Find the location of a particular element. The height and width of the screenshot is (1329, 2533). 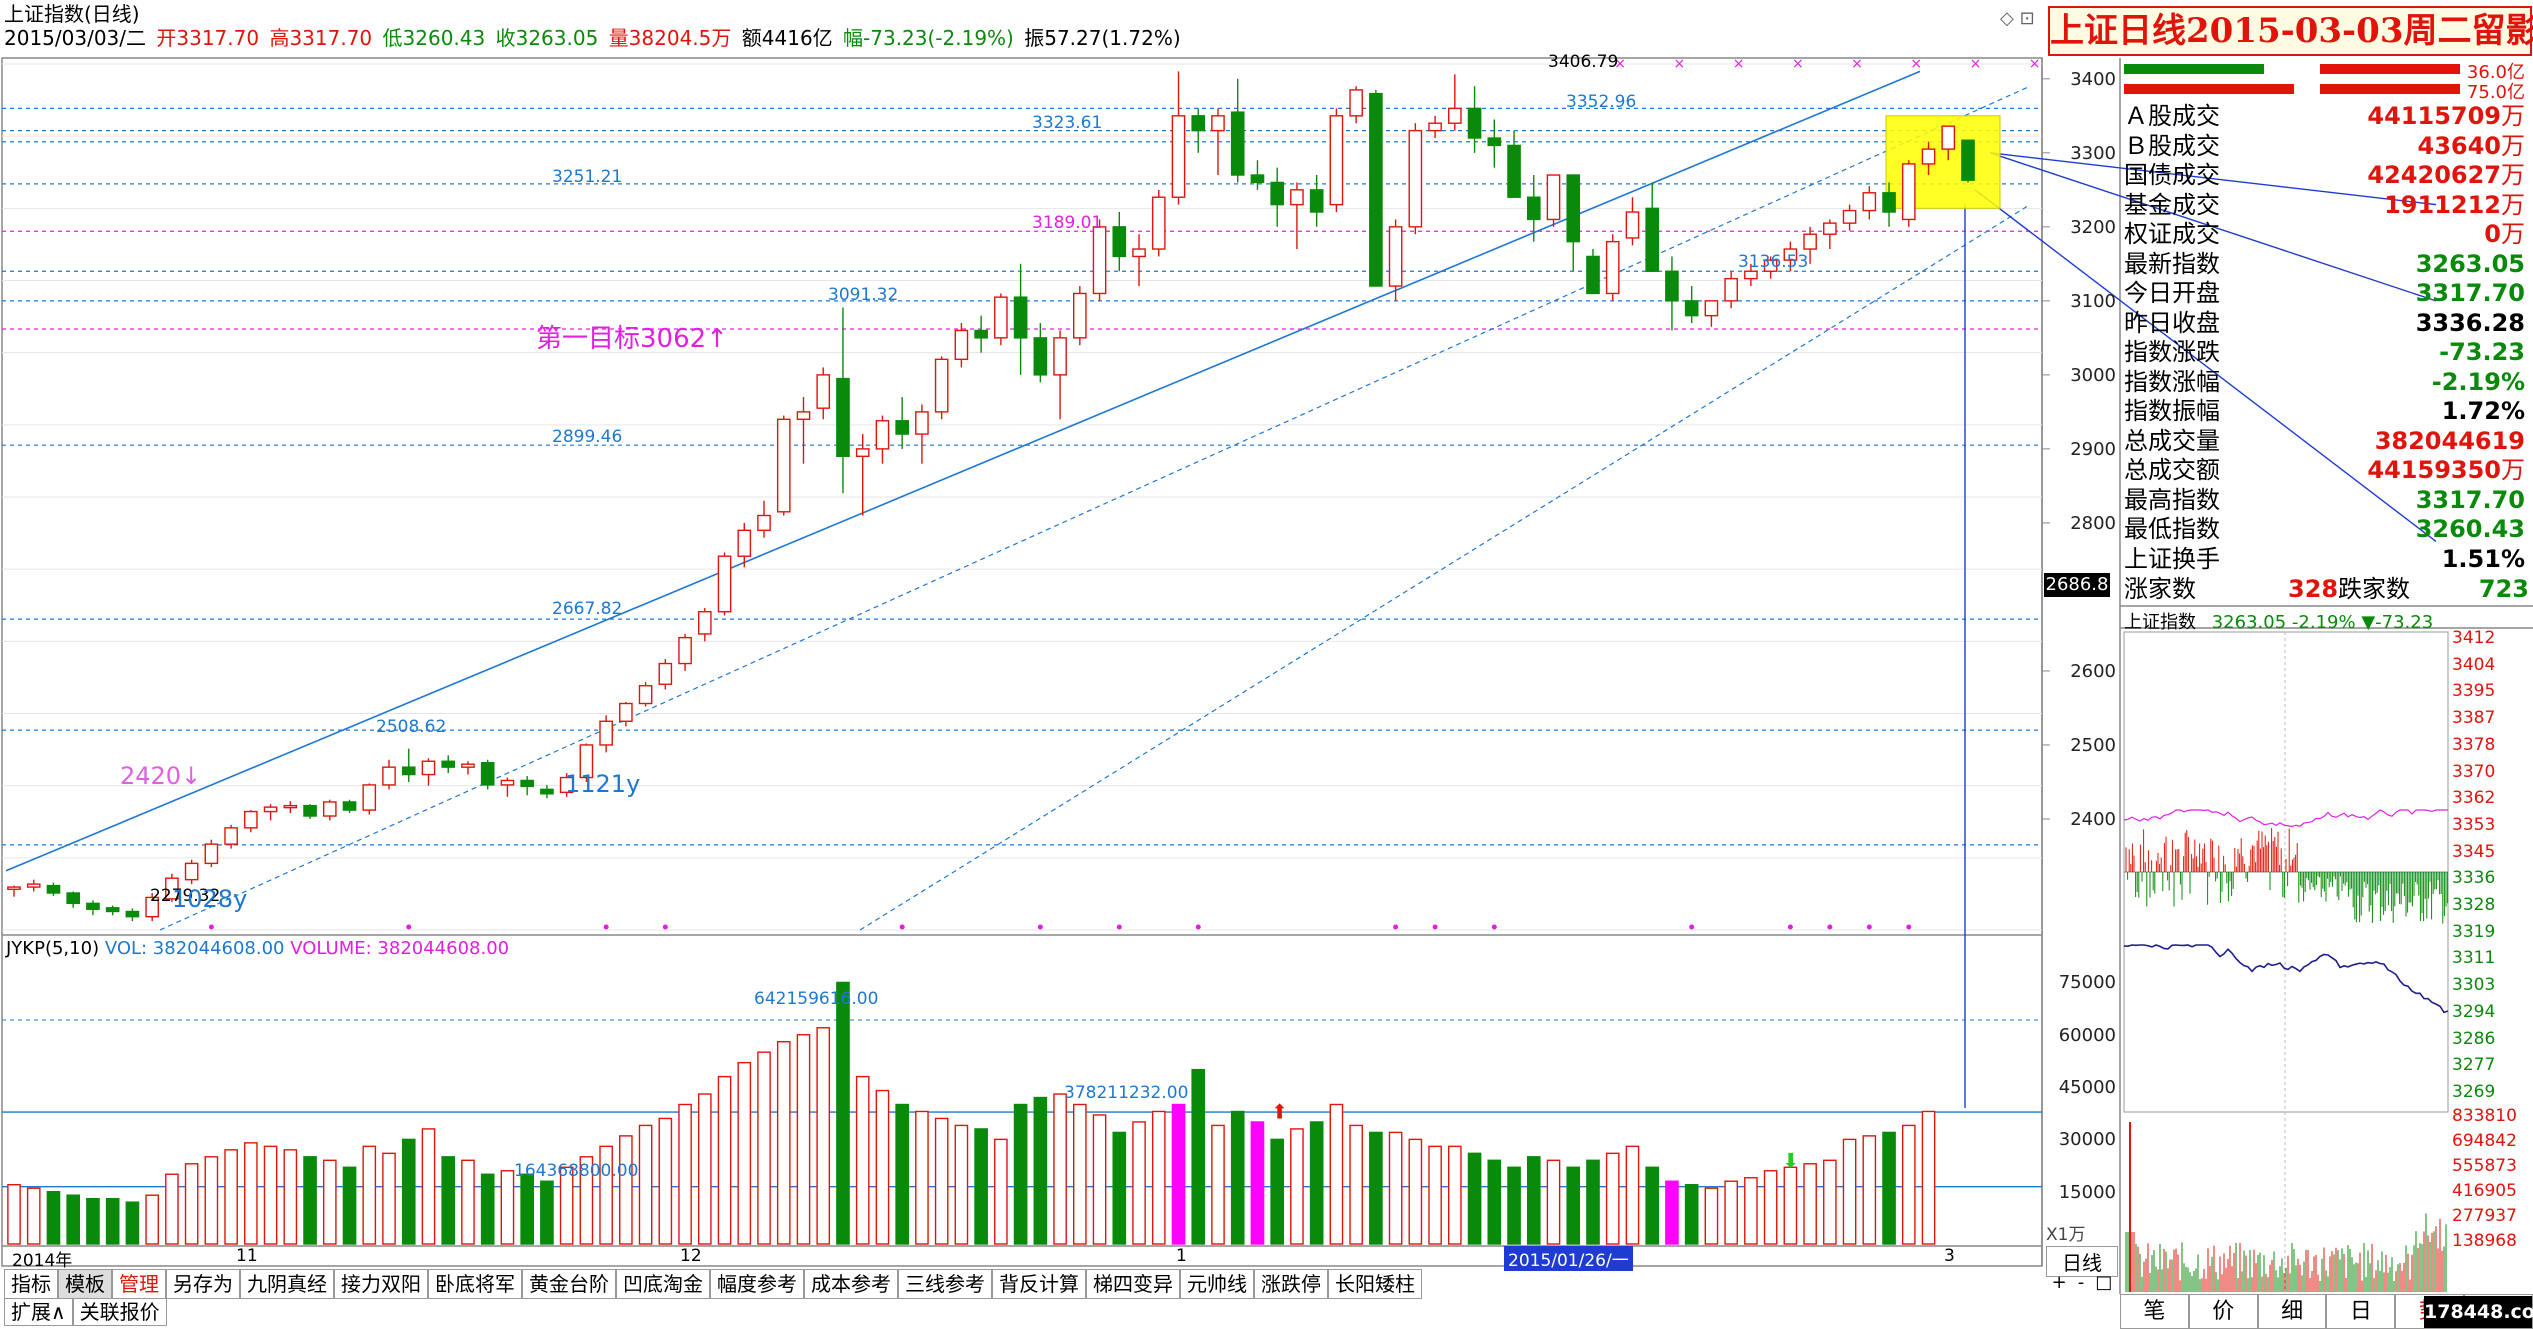

indicator-name: JYKP(5,10) is located at coordinates (52, 948).